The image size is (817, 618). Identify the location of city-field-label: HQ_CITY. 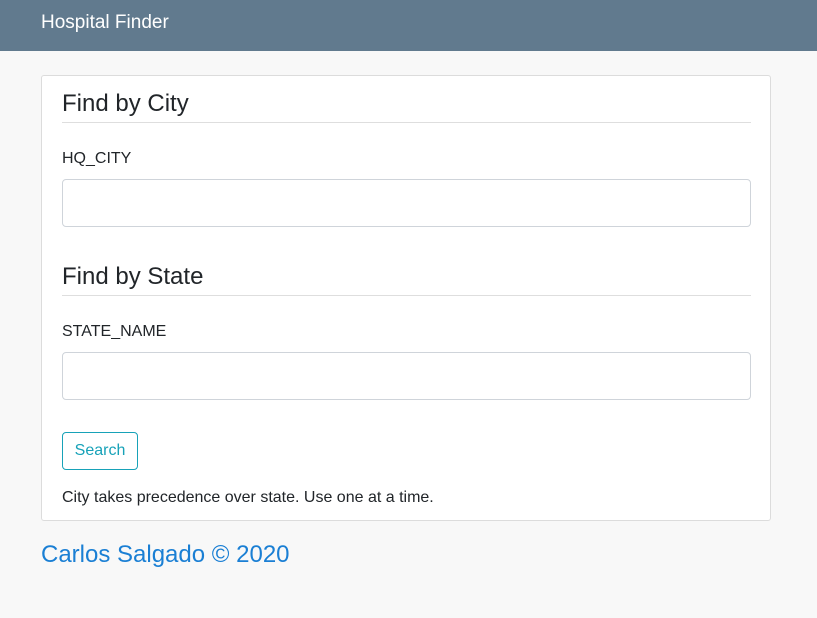
(97, 158).